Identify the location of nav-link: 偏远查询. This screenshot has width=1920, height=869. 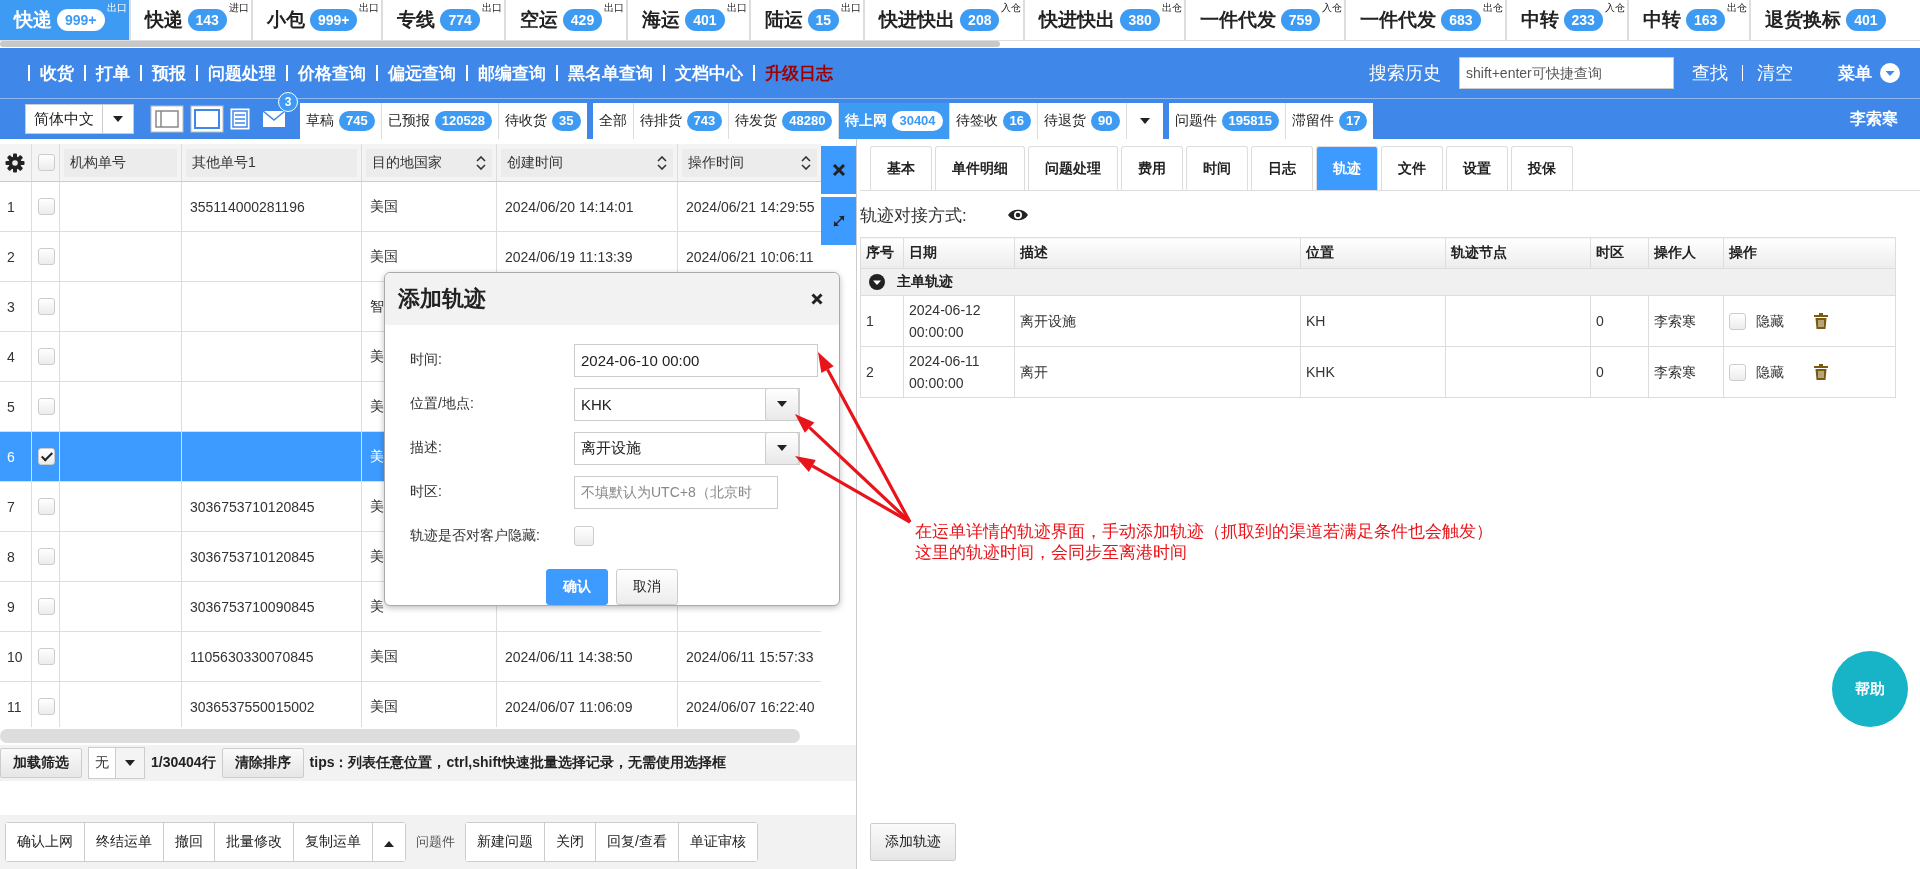
(422, 73).